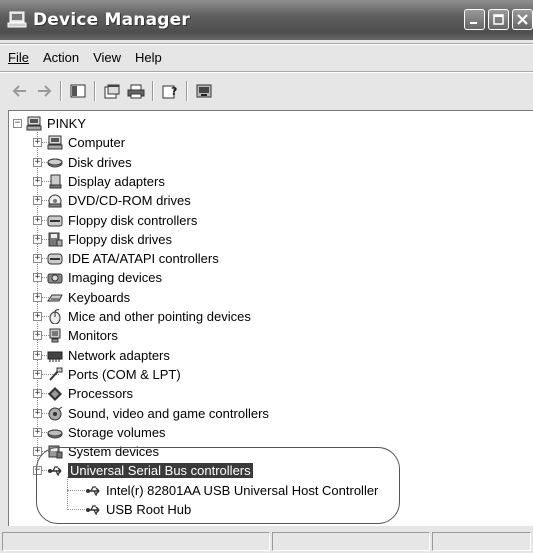 This screenshot has height=553, width=533. What do you see at coordinates (112, 91) in the screenshot?
I see `properties-icon` at bounding box center [112, 91].